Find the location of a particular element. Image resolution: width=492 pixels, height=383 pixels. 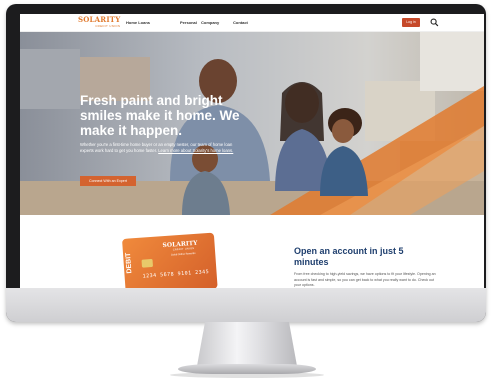

card-logo-tagline: CREDIT UNION is located at coordinates (183, 249).